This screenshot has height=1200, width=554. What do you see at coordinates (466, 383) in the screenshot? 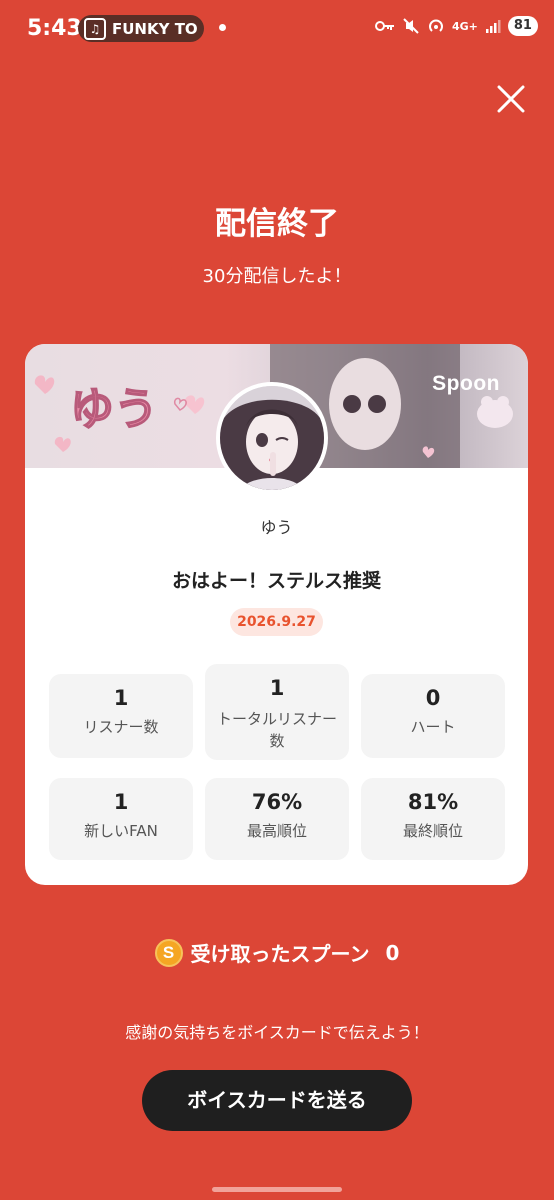
I see `spoon-logo: Spoon` at bounding box center [466, 383].